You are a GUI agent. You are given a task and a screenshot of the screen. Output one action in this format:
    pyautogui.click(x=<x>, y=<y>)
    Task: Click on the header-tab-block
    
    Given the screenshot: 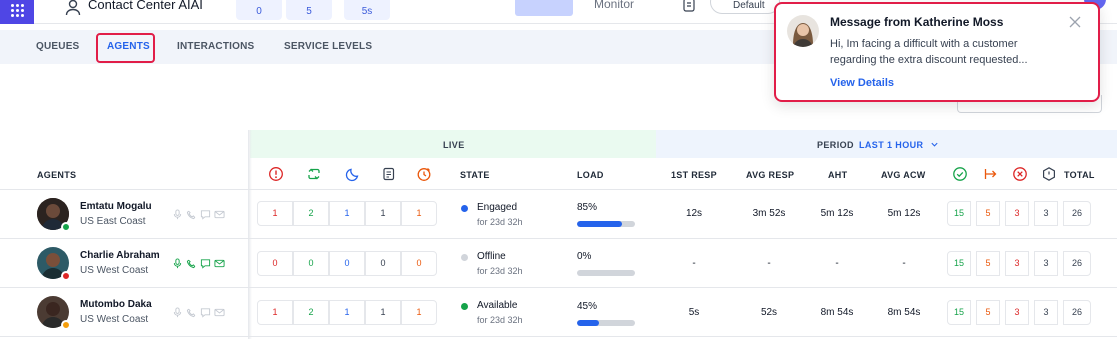 What is the action you would take?
    pyautogui.click(x=544, y=8)
    